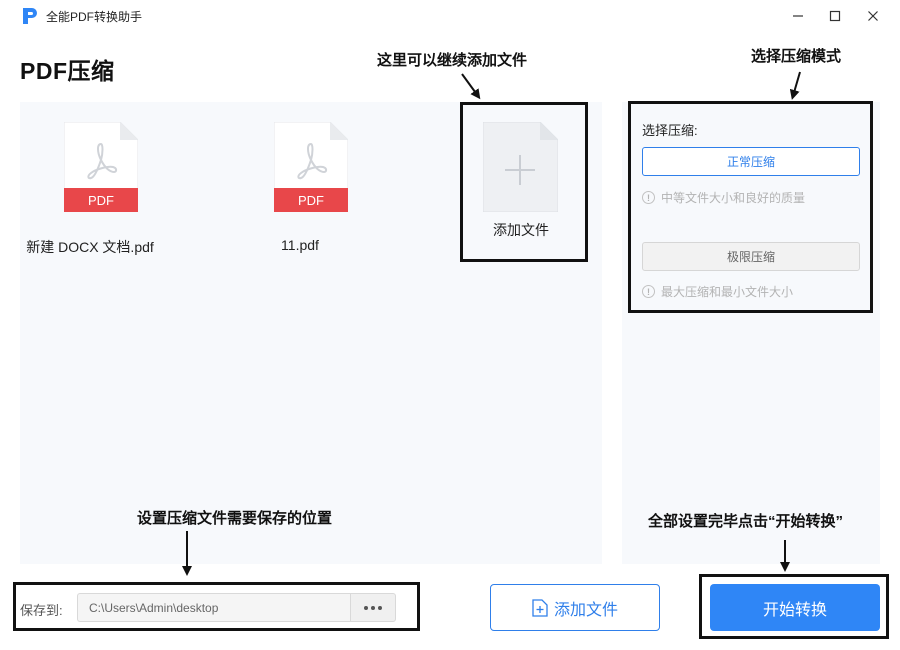  What do you see at coordinates (524, 182) in the screenshot?
I see `annotation-box-add-tile` at bounding box center [524, 182].